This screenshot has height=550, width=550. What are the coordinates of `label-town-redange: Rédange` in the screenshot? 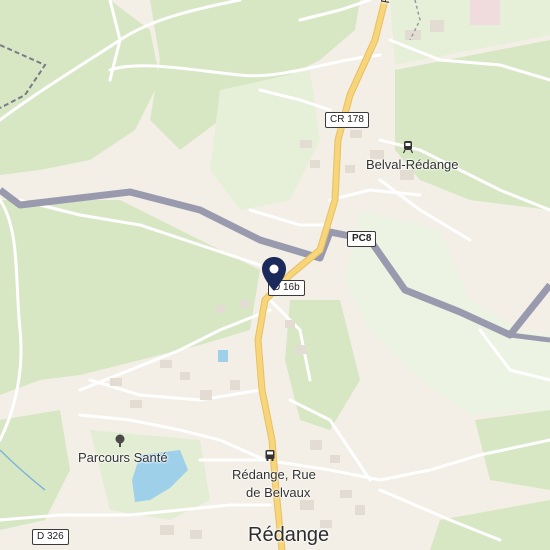 It's located at (289, 535).